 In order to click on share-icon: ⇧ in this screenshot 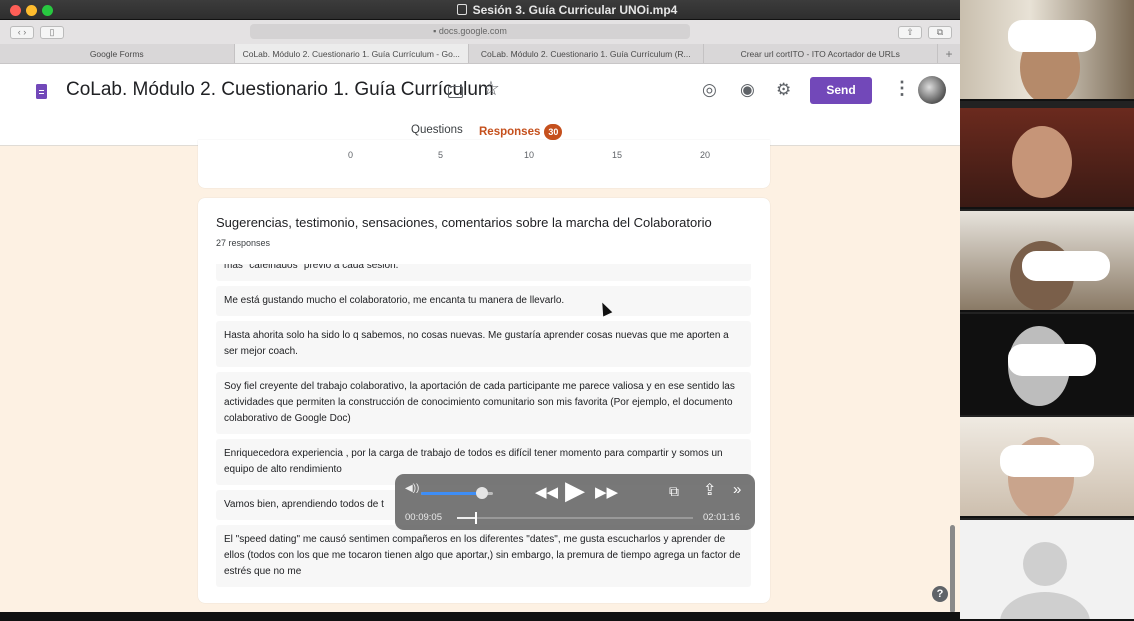, I will do `click(910, 32)`.